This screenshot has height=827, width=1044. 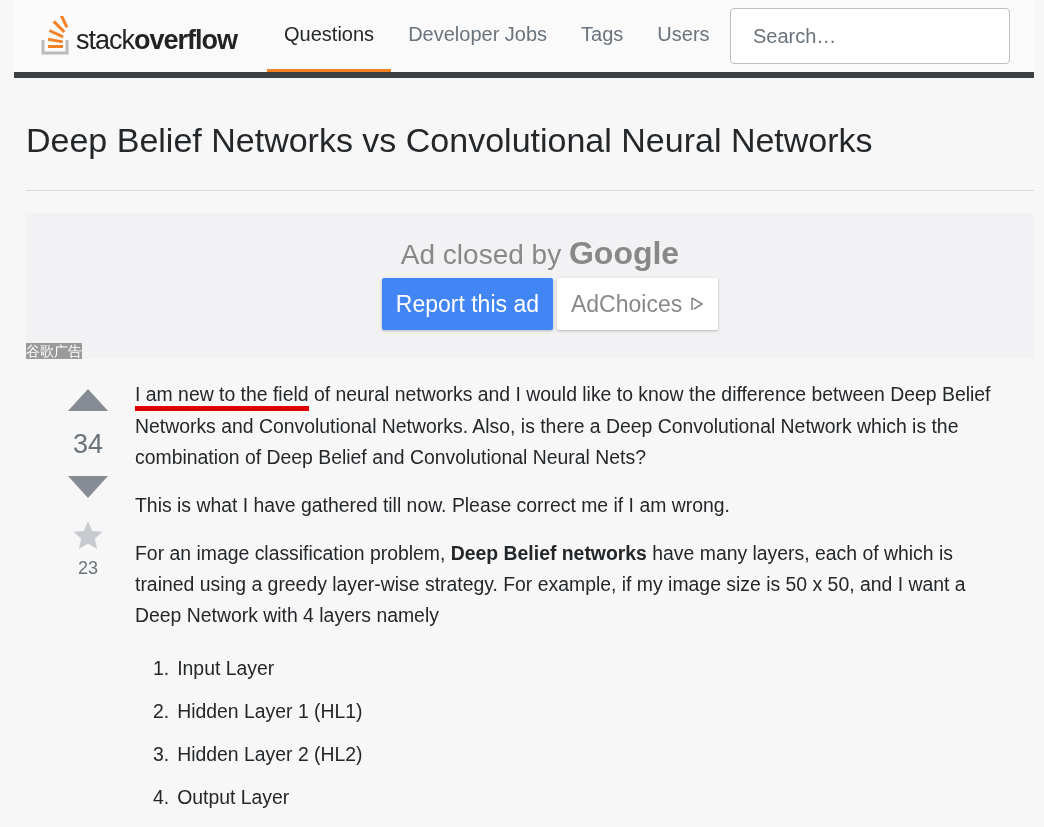 I want to click on downvote-icon, so click(x=88, y=487).